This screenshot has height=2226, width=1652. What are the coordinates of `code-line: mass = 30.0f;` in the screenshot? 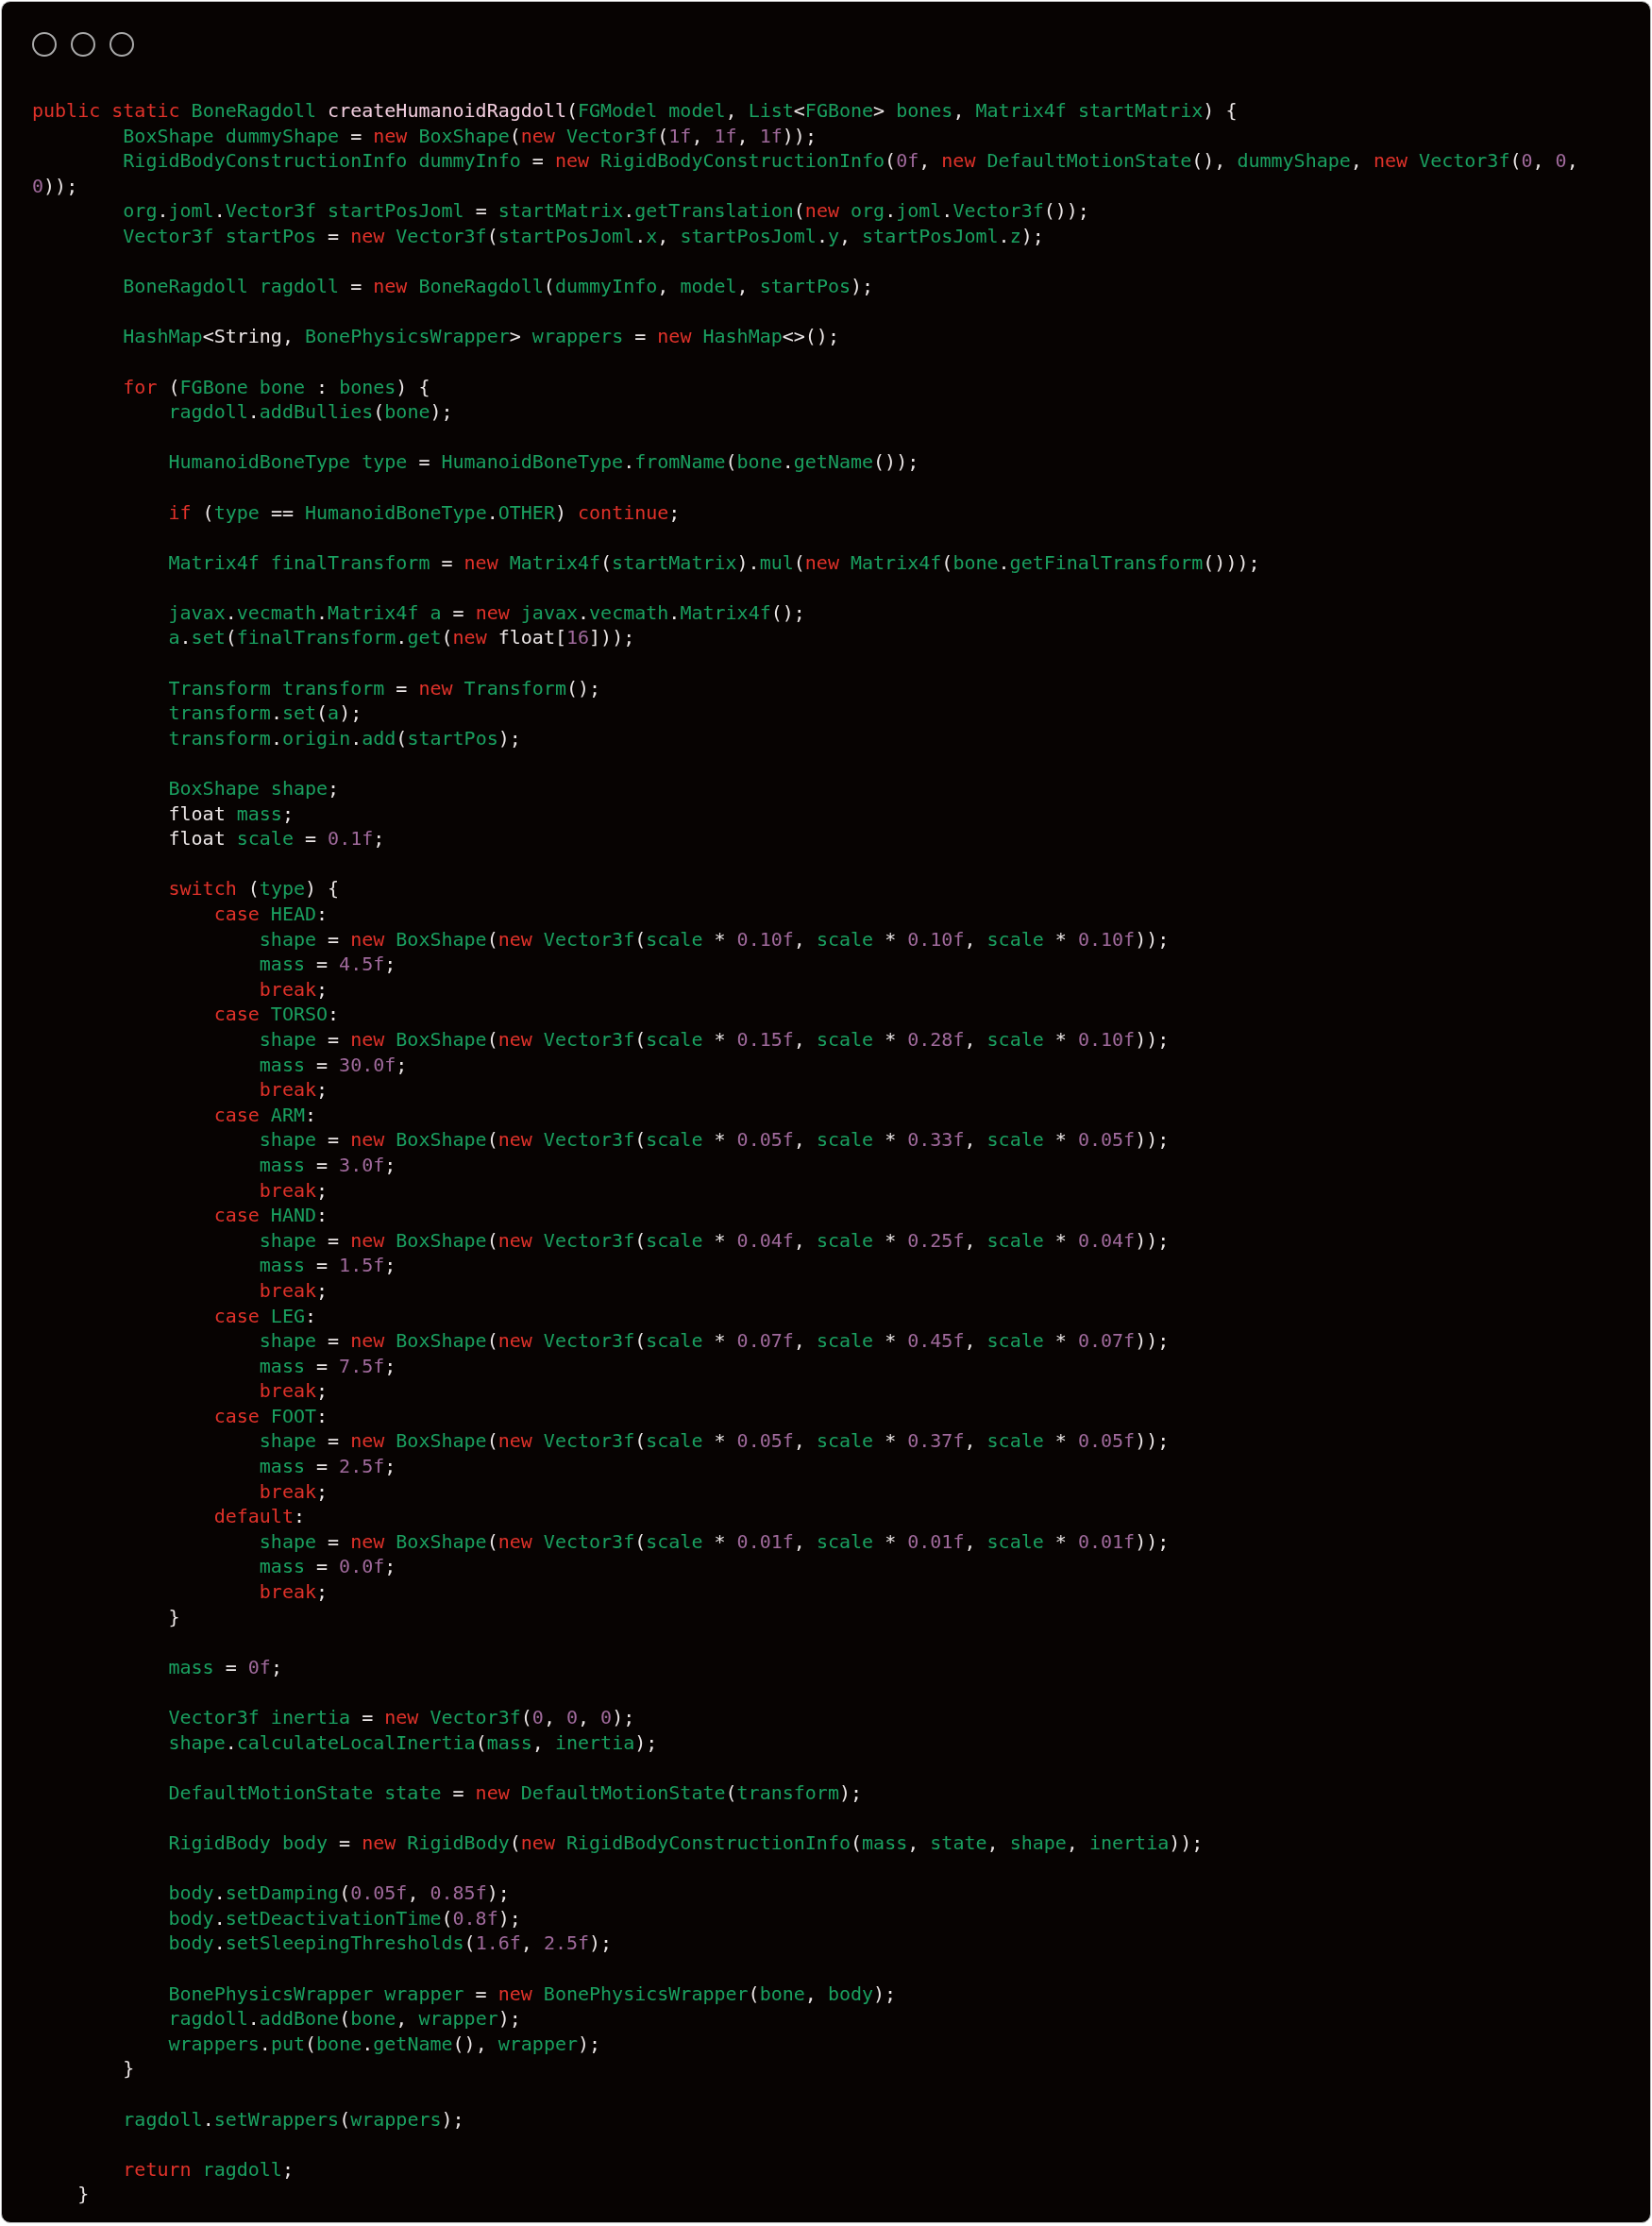 It's located at (333, 1065).